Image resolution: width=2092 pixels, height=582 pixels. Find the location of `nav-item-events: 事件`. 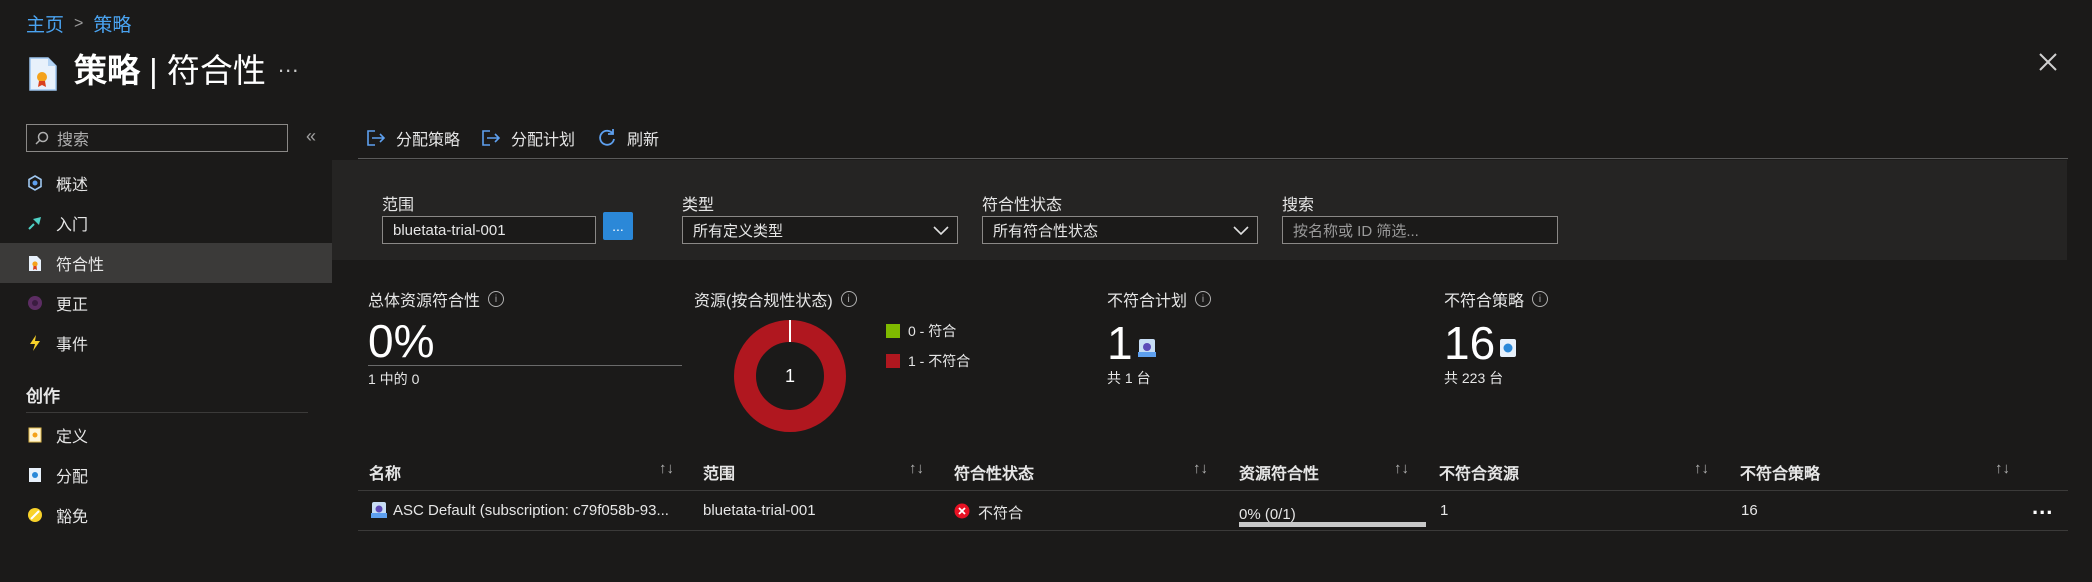

nav-item-events: 事件 is located at coordinates (166, 343).